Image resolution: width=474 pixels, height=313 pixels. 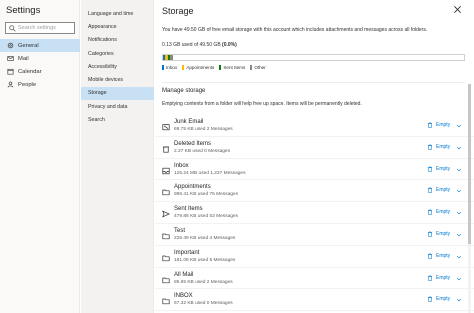 What do you see at coordinates (117, 26) in the screenshot?
I see `subnav-item-appearance: Appearance` at bounding box center [117, 26].